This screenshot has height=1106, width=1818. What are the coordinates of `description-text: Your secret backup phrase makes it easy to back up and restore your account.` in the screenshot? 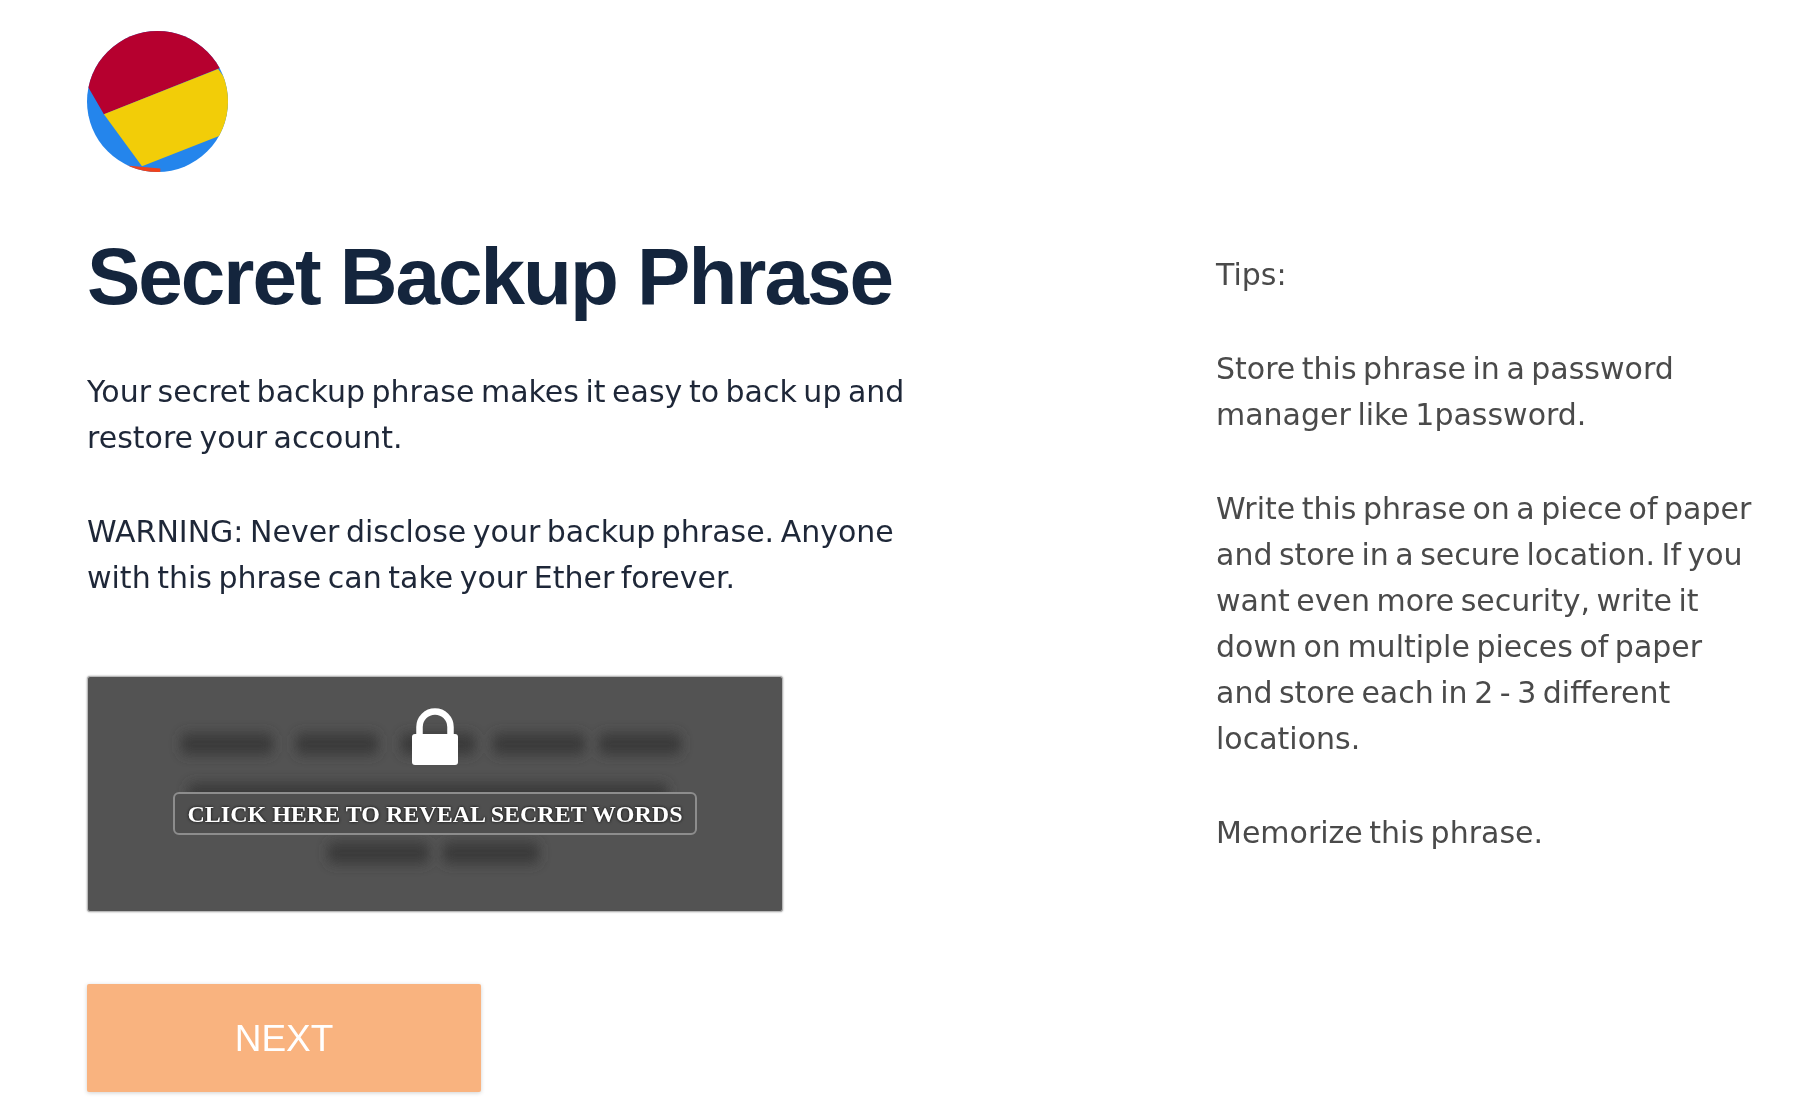 It's located at (496, 415).